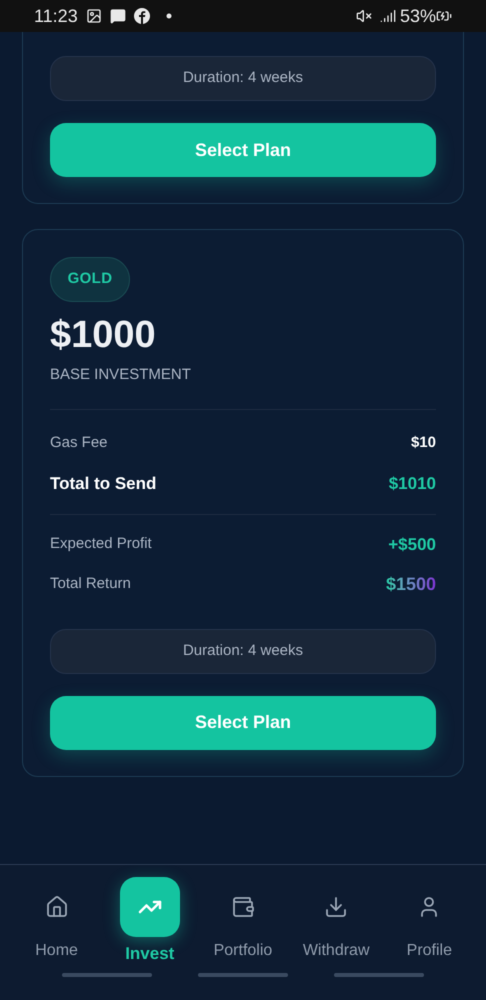 This screenshot has height=1000, width=486. I want to click on home-icon, so click(56, 907).